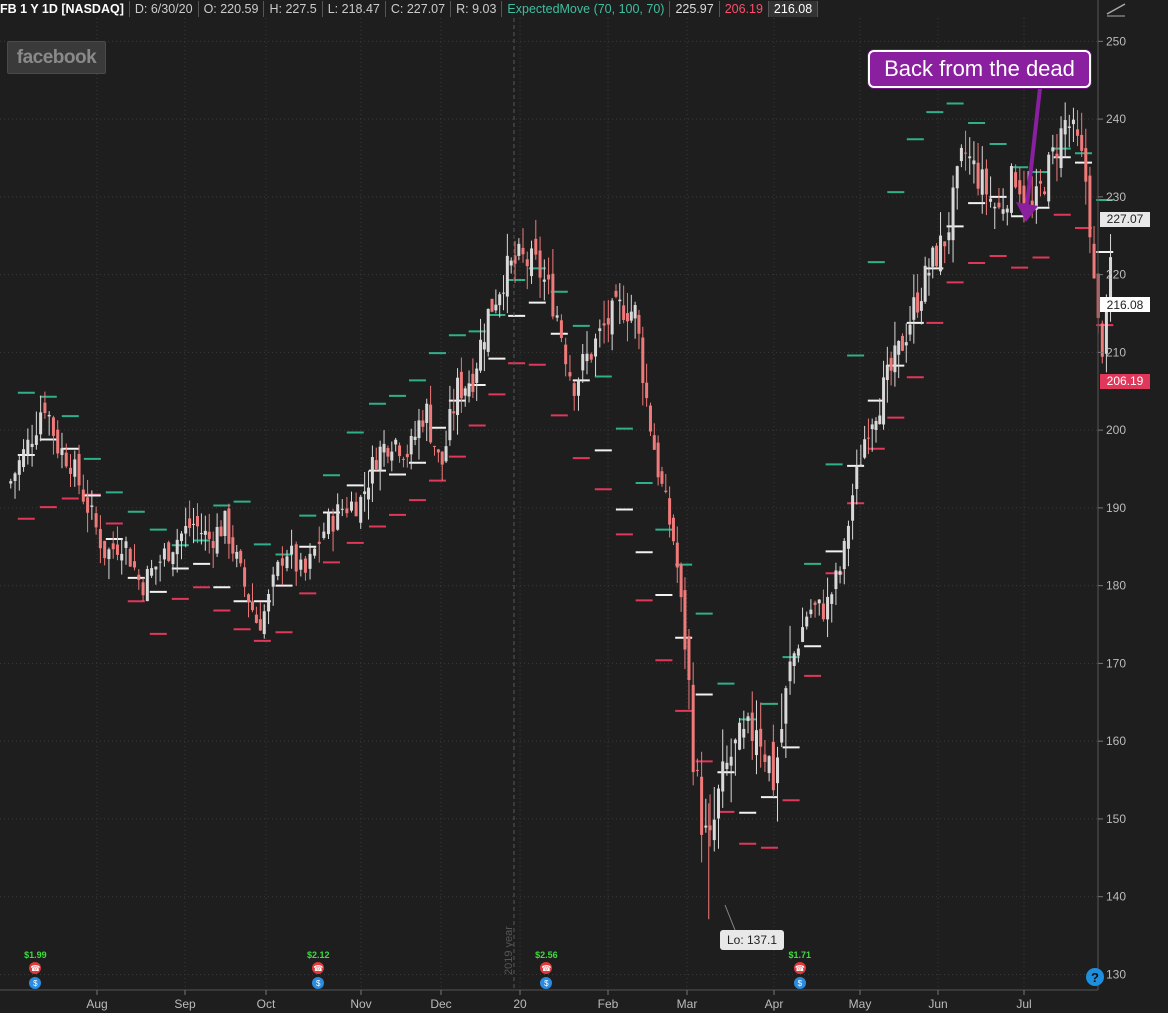  What do you see at coordinates (360, 1004) in the screenshot?
I see `time-tick-label: Nov` at bounding box center [360, 1004].